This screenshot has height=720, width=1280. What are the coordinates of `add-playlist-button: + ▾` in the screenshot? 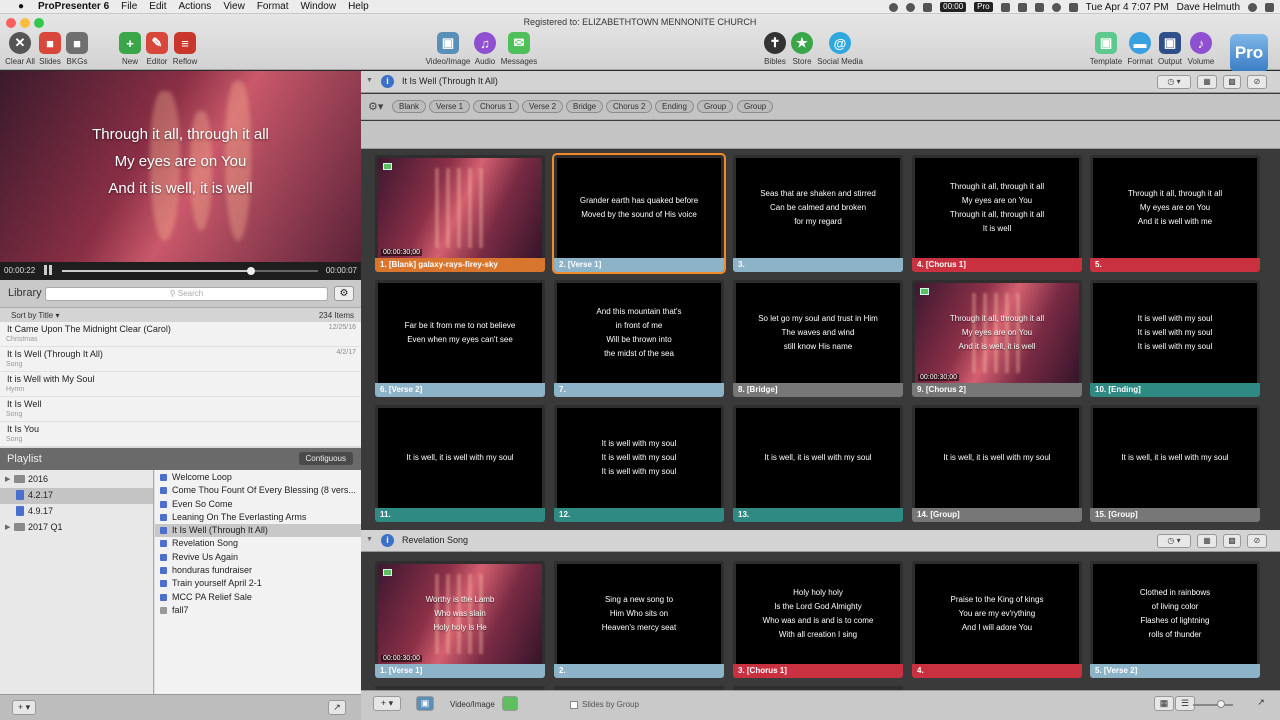 It's located at (24, 707).